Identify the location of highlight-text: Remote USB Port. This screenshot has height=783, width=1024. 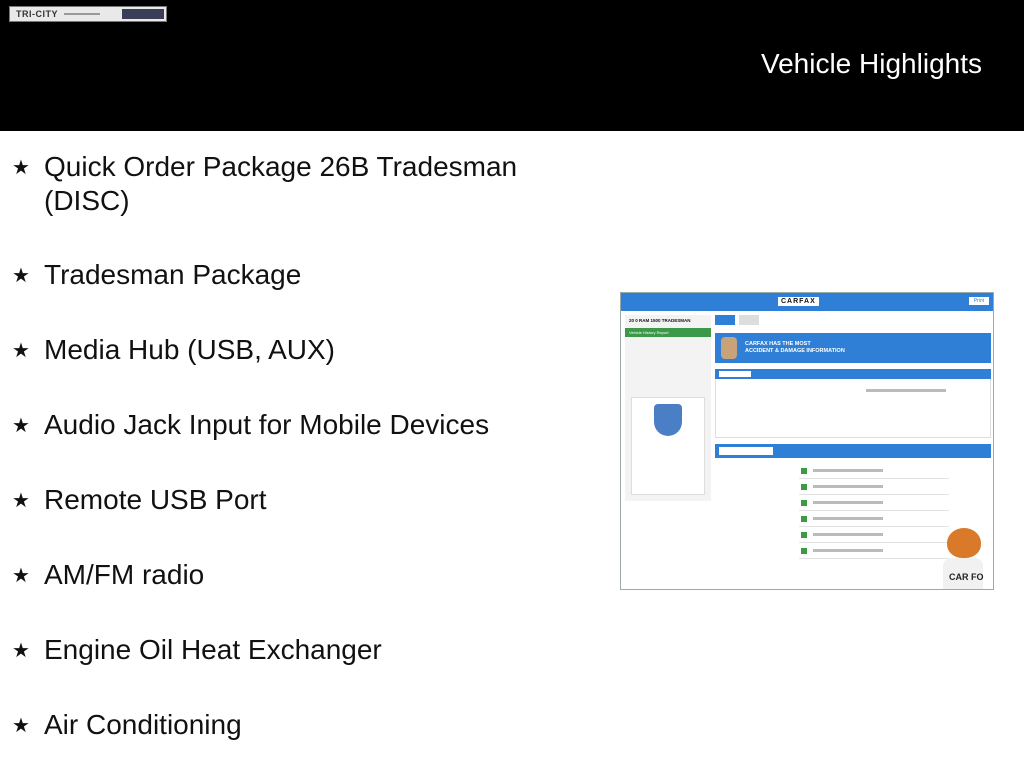
(155, 499).